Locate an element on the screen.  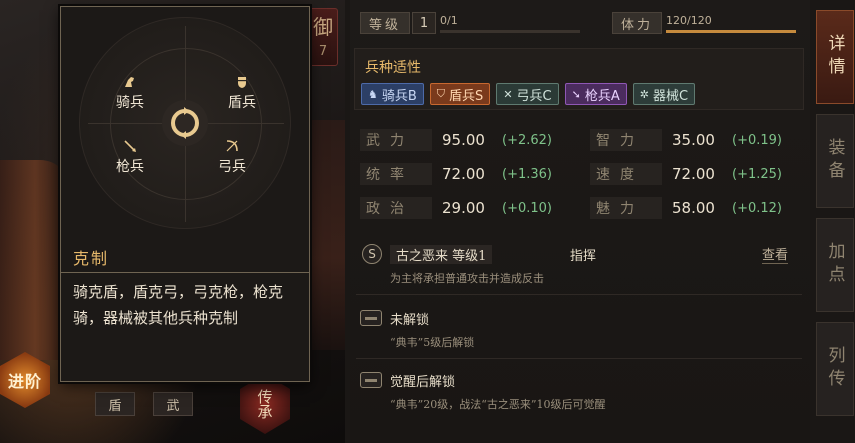
stat-value: 58.00 is located at coordinates (693, 208).